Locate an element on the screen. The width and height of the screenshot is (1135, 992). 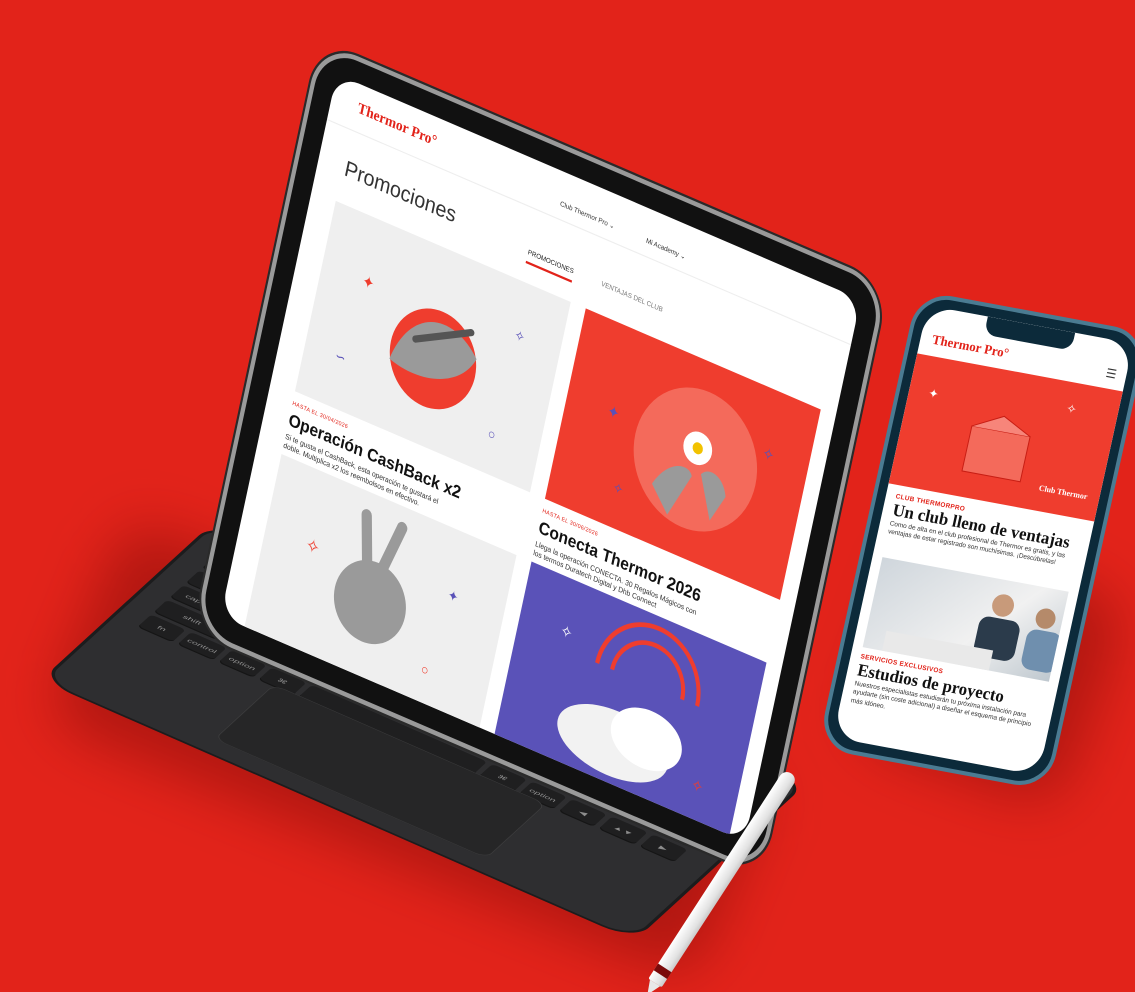
hero-badge: Club Thermor Pro° is located at coordinates (1071, 493).